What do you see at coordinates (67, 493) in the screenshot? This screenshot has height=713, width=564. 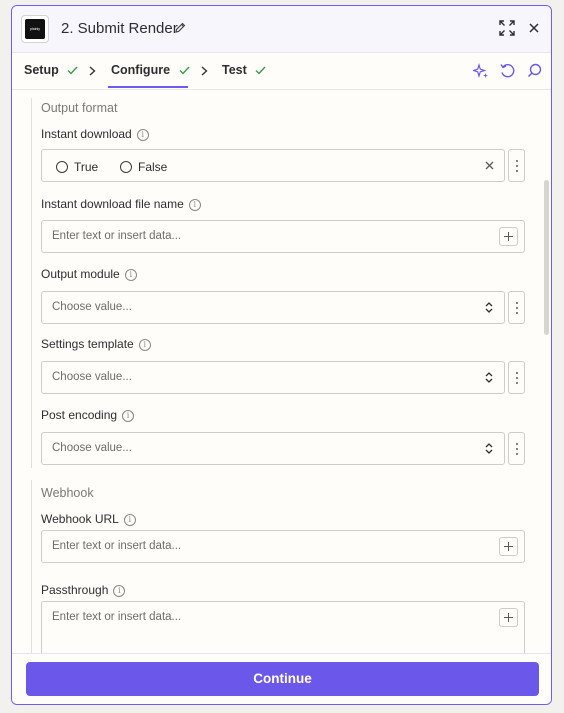 I see `section-title-webhook: Webhook` at bounding box center [67, 493].